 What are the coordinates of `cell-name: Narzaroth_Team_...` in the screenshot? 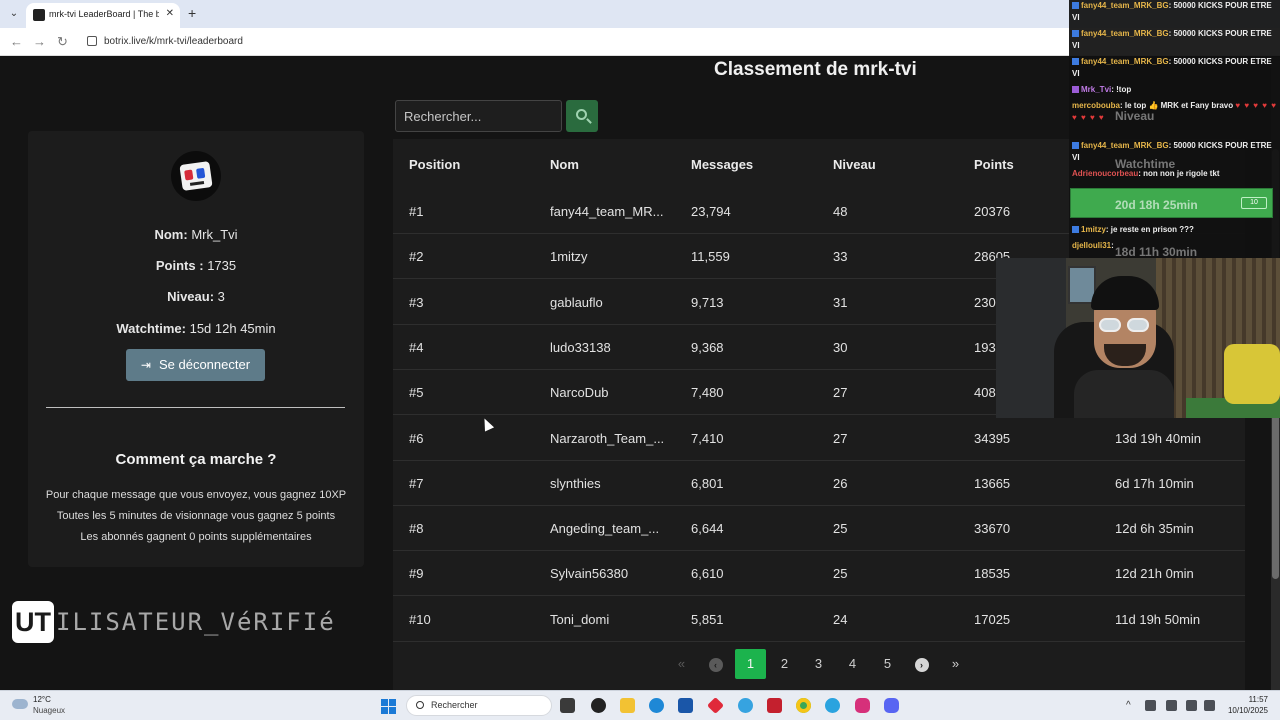 It's located at (607, 438).